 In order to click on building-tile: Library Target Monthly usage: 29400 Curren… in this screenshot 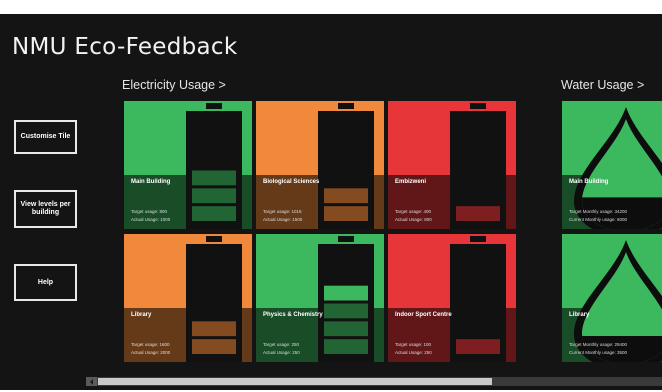, I will do `click(612, 298)`.